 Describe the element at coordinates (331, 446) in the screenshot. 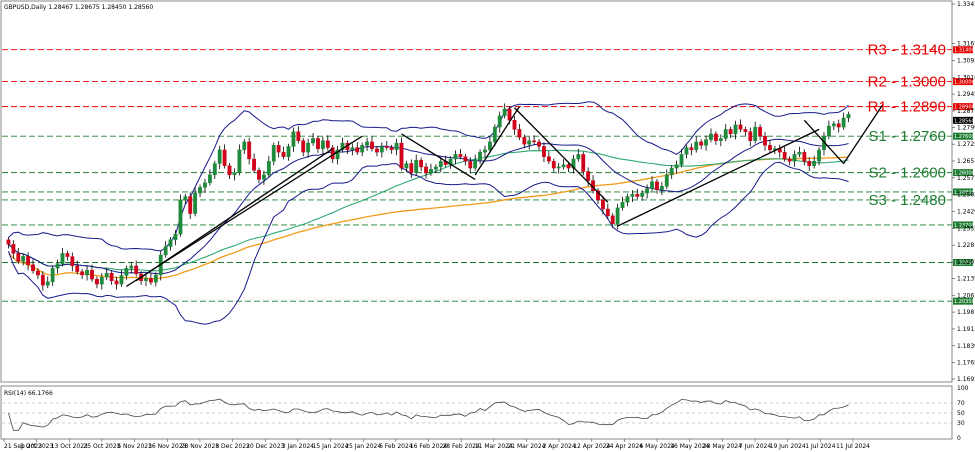

I see `time-tick-label: 15 Jan 2024` at that location.